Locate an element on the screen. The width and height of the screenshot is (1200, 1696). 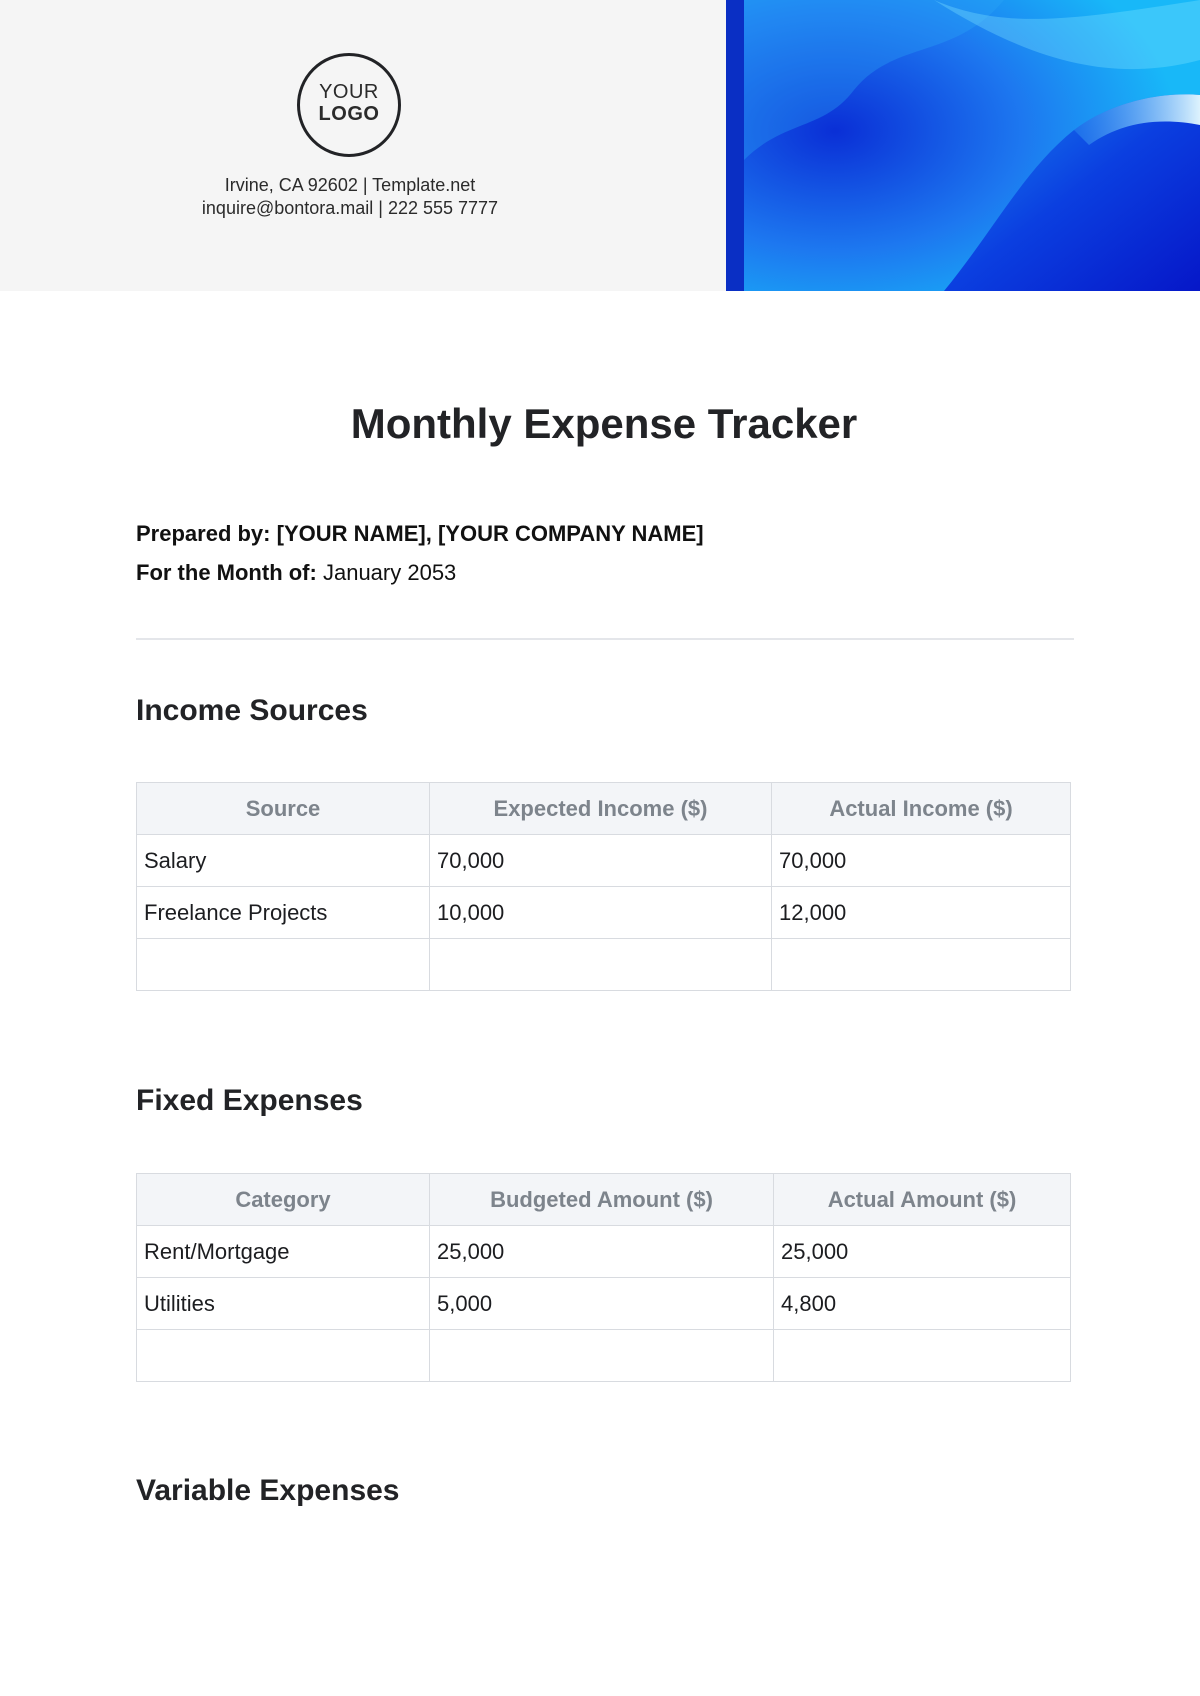
company-logo: YOUR LOGO is located at coordinates (349, 105).